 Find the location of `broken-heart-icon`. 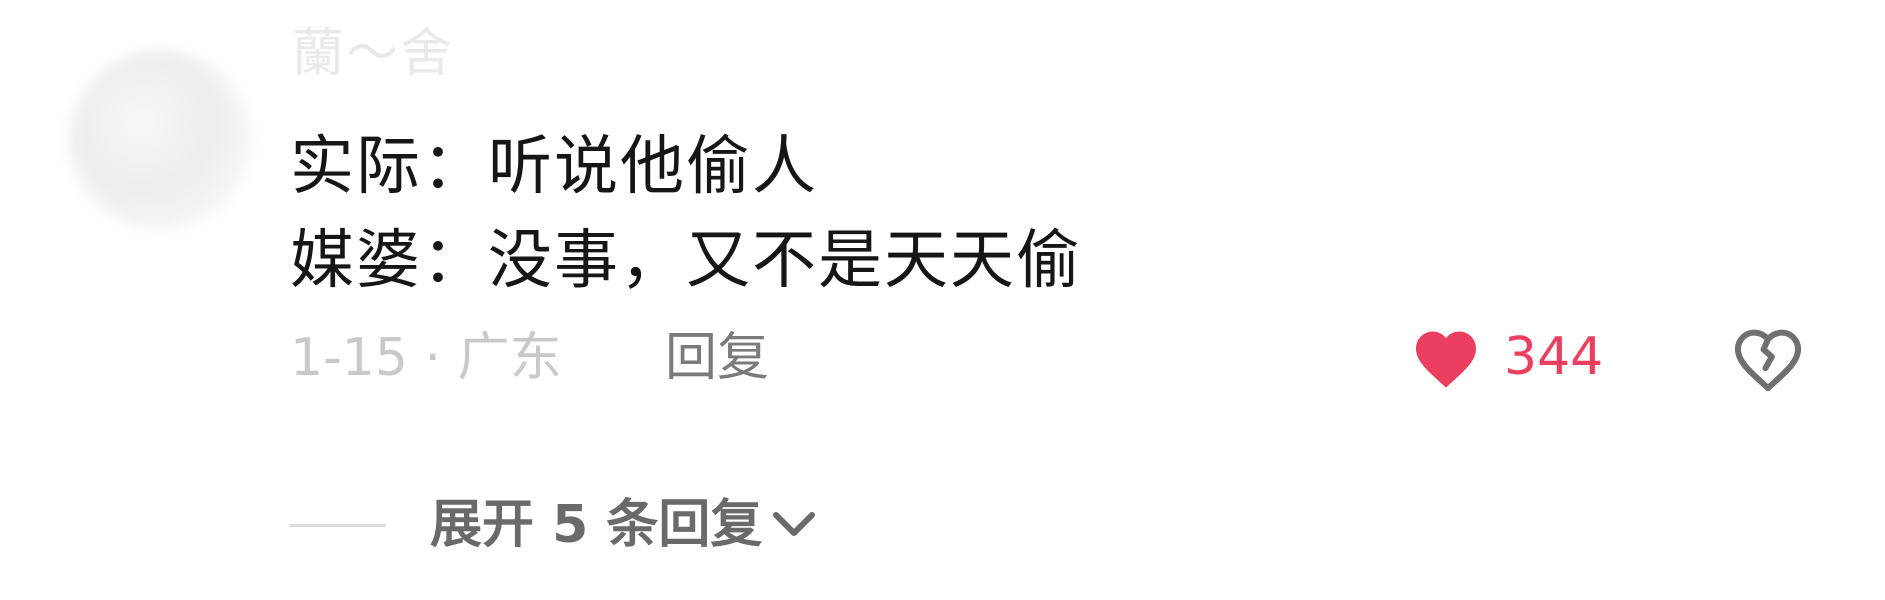

broken-heart-icon is located at coordinates (1768, 358).